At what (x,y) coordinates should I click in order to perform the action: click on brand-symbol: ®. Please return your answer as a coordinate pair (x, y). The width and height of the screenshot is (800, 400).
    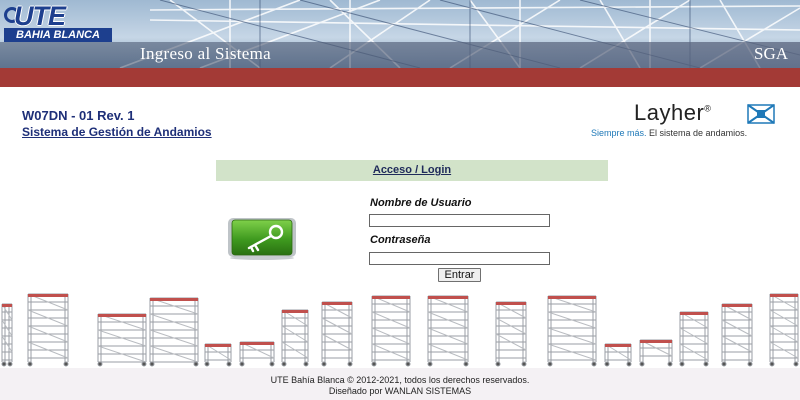
    Looking at the image, I should click on (708, 108).